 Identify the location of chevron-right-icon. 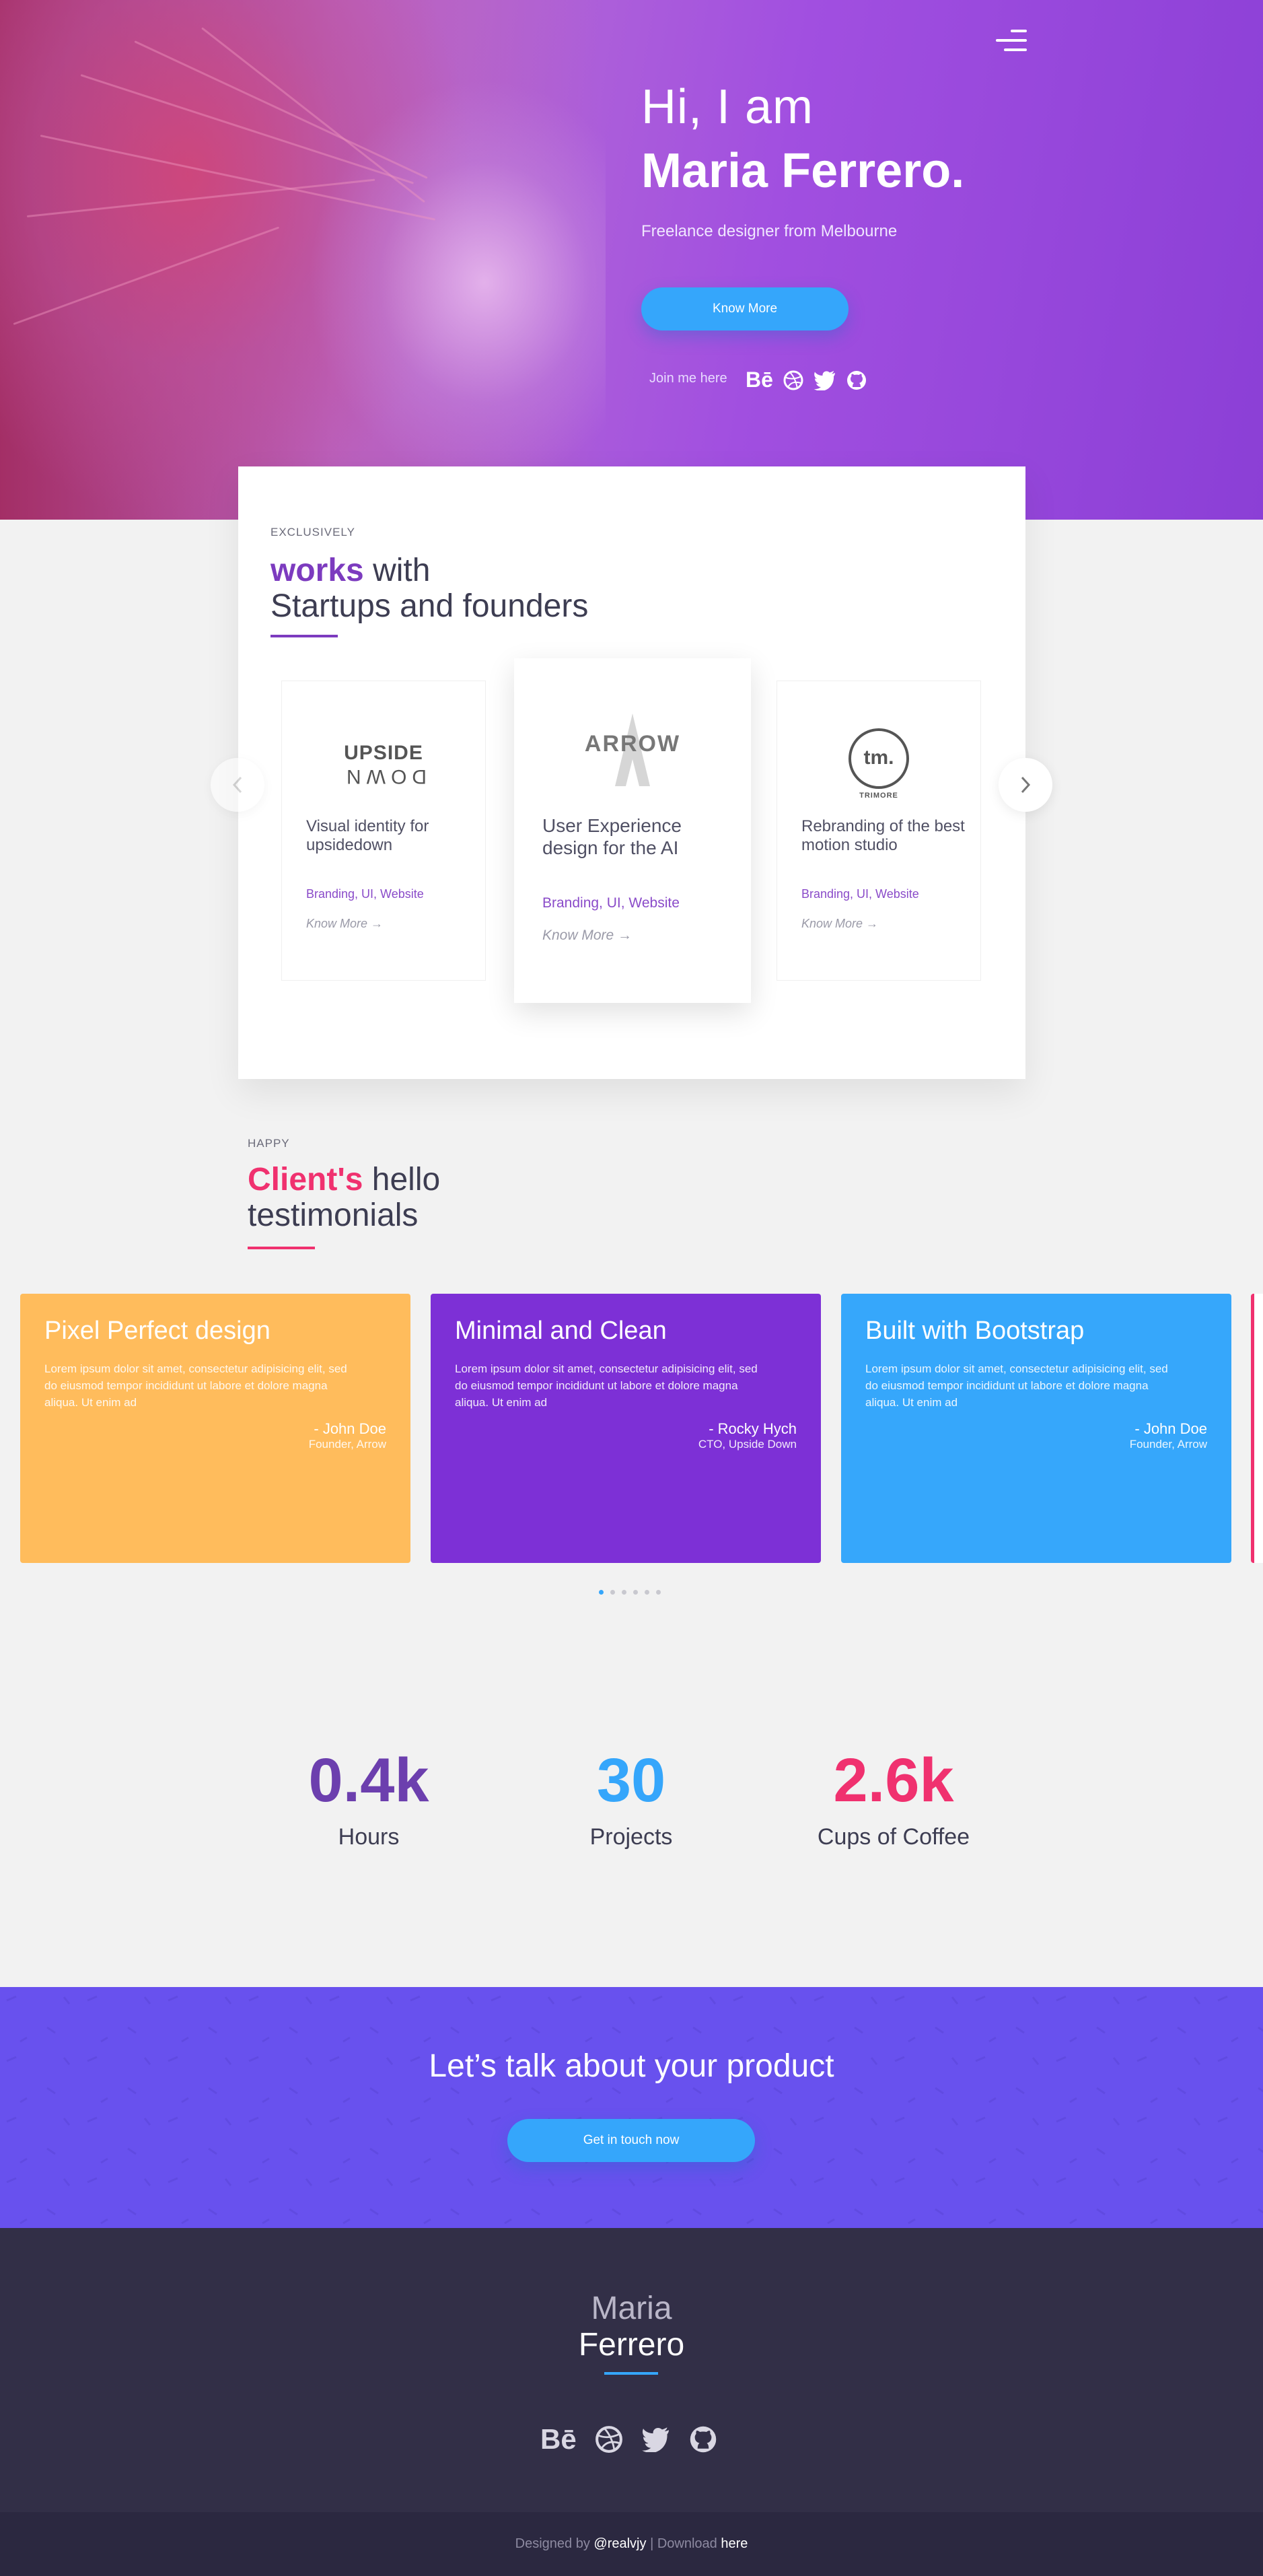
(1026, 785).